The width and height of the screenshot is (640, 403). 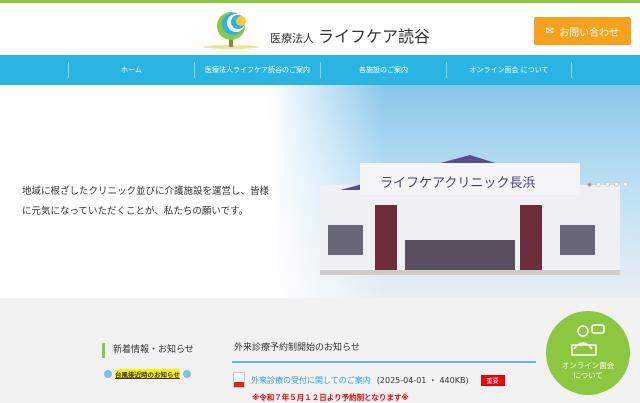 I want to click on file-link: 外来診療の受付に関してのご案内, so click(x=311, y=380).